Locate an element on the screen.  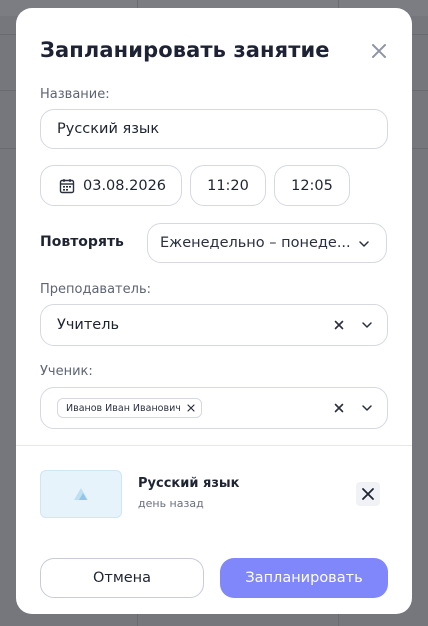
attachment-time: день назад is located at coordinates (171, 503).